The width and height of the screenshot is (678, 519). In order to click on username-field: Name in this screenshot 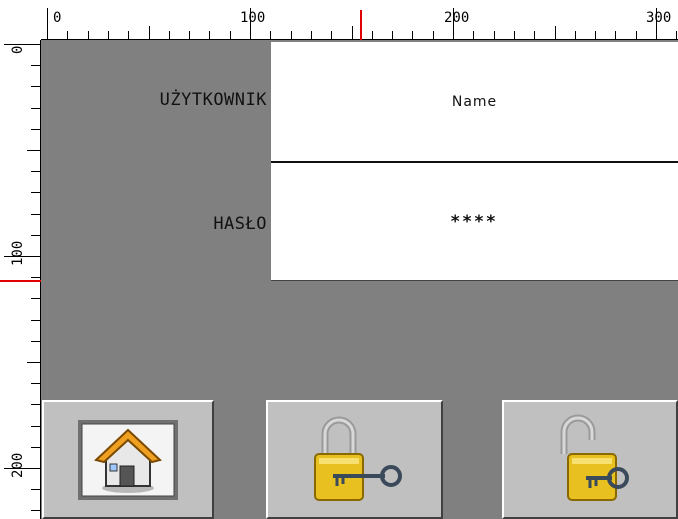, I will do `click(474, 102)`.